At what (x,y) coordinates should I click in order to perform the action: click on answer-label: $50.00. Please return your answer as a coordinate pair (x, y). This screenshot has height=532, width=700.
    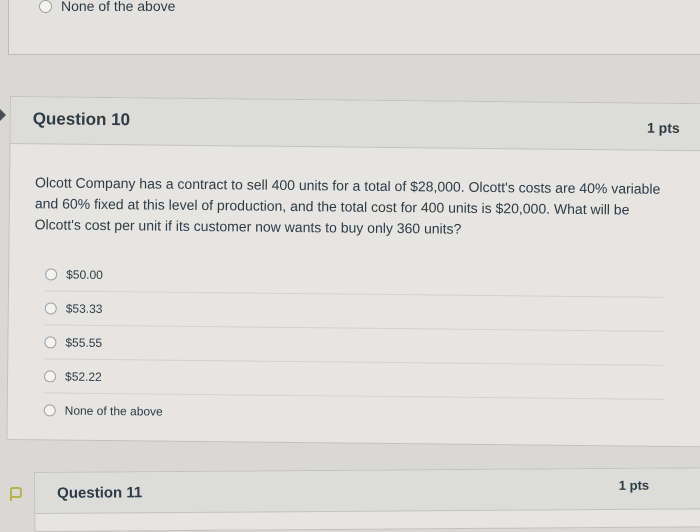
    Looking at the image, I should click on (84, 274).